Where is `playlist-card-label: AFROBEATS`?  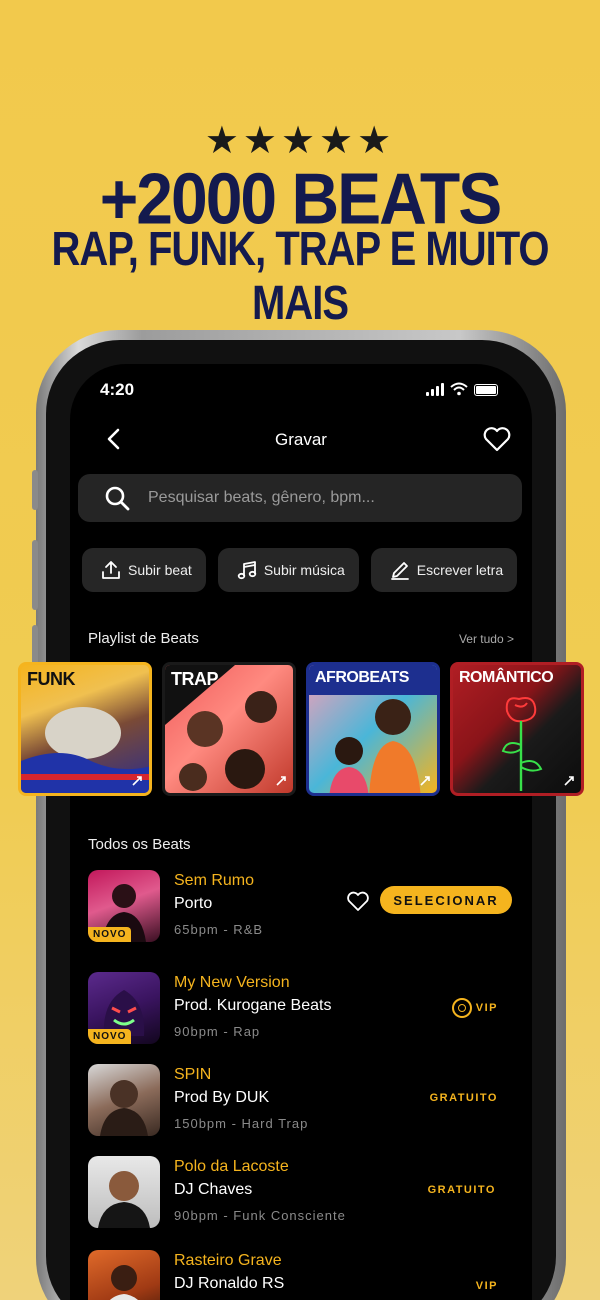
playlist-card-label: AFROBEATS is located at coordinates (362, 677).